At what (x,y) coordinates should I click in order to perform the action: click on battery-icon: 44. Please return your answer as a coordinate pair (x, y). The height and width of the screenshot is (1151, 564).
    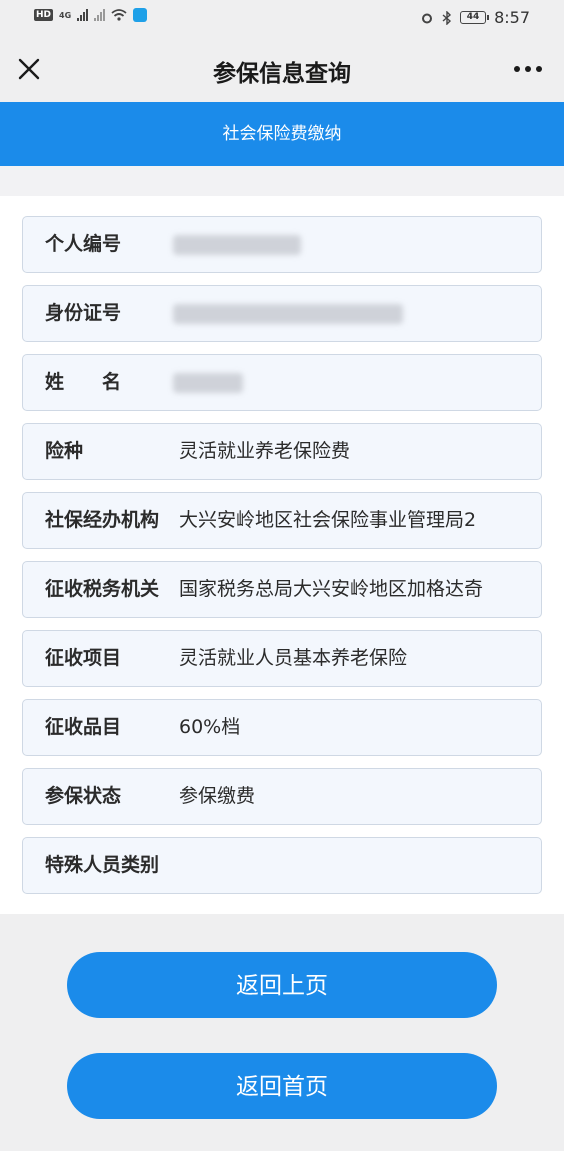
    Looking at the image, I should click on (475, 17).